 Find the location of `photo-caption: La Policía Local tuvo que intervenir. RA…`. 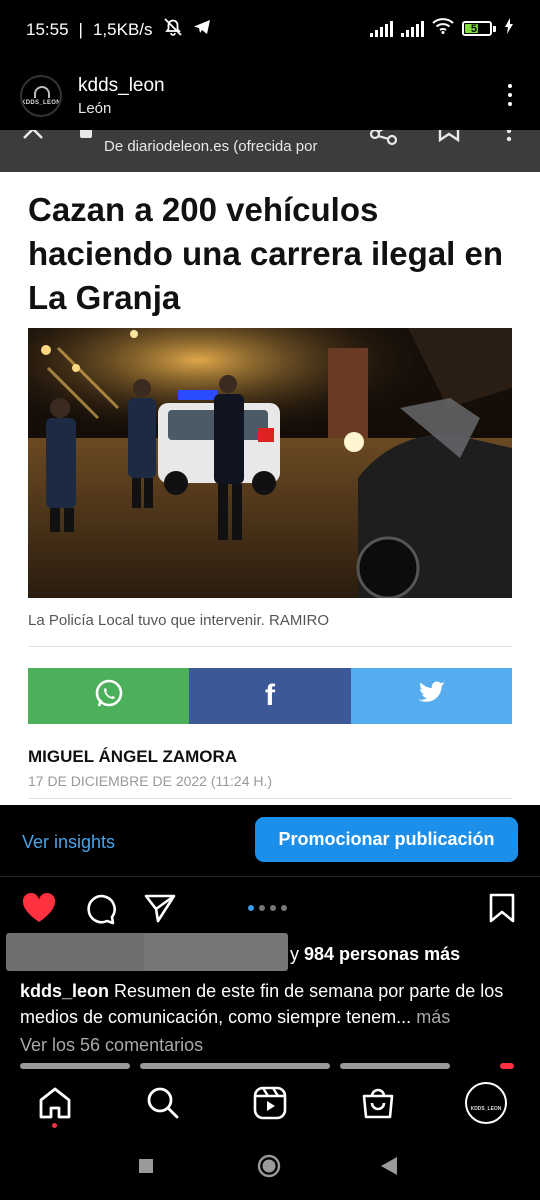

photo-caption: La Policía Local tuvo que intervenir. RA… is located at coordinates (178, 620).